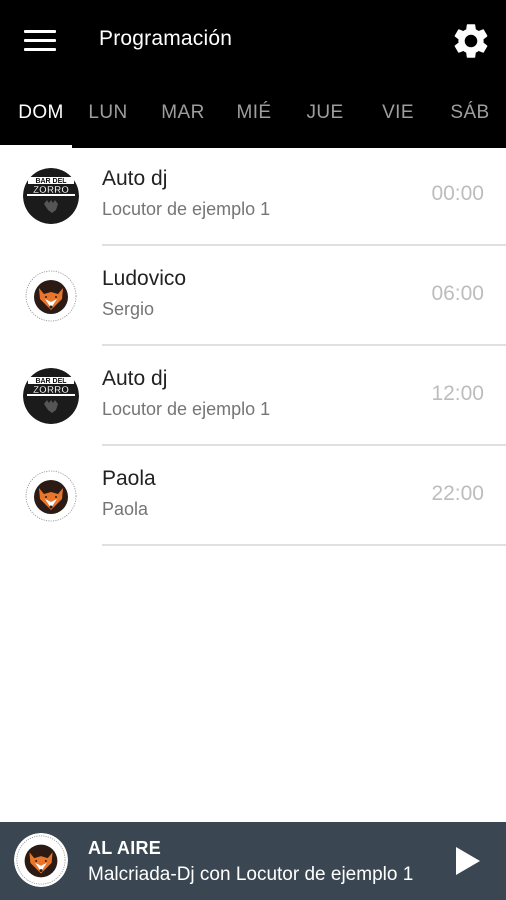  I want to click on program-title: Ludovico, so click(144, 278).